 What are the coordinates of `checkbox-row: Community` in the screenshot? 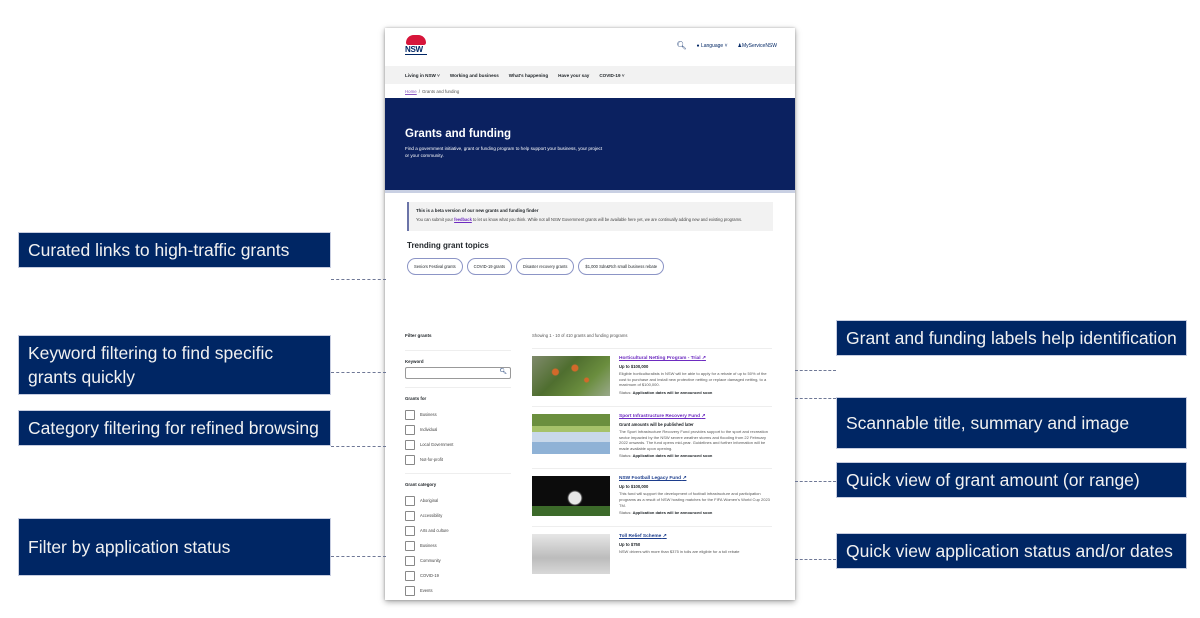 It's located at (458, 560).